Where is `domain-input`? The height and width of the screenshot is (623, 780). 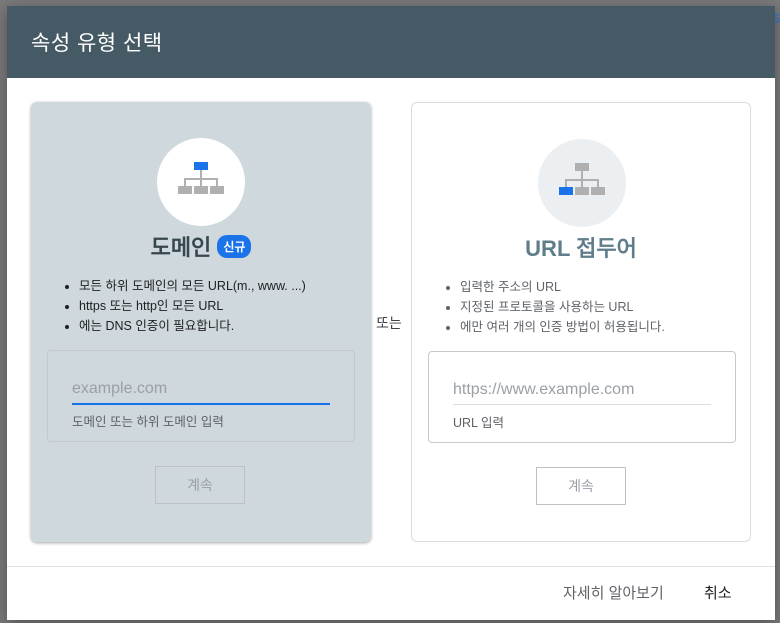 domain-input is located at coordinates (201, 390).